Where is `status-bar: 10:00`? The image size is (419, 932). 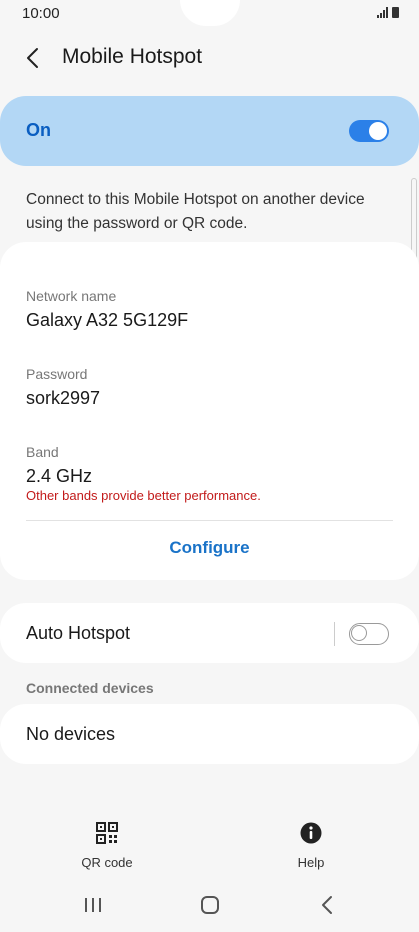
status-bar: 10:00 is located at coordinates (209, 15).